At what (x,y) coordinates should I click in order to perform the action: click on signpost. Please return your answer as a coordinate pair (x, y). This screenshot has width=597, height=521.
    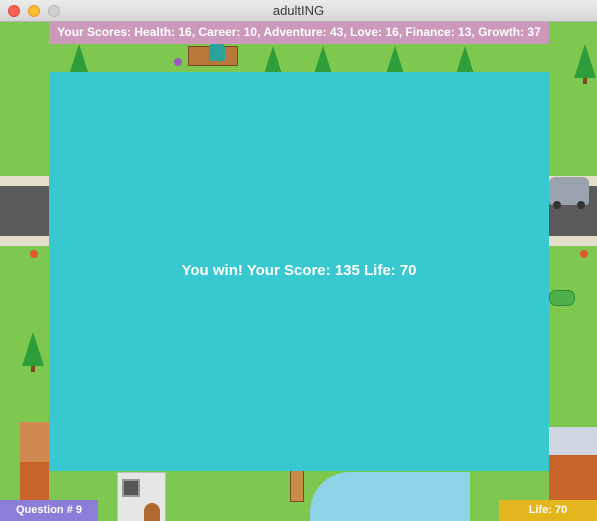
    Looking at the image, I should click on (297, 486).